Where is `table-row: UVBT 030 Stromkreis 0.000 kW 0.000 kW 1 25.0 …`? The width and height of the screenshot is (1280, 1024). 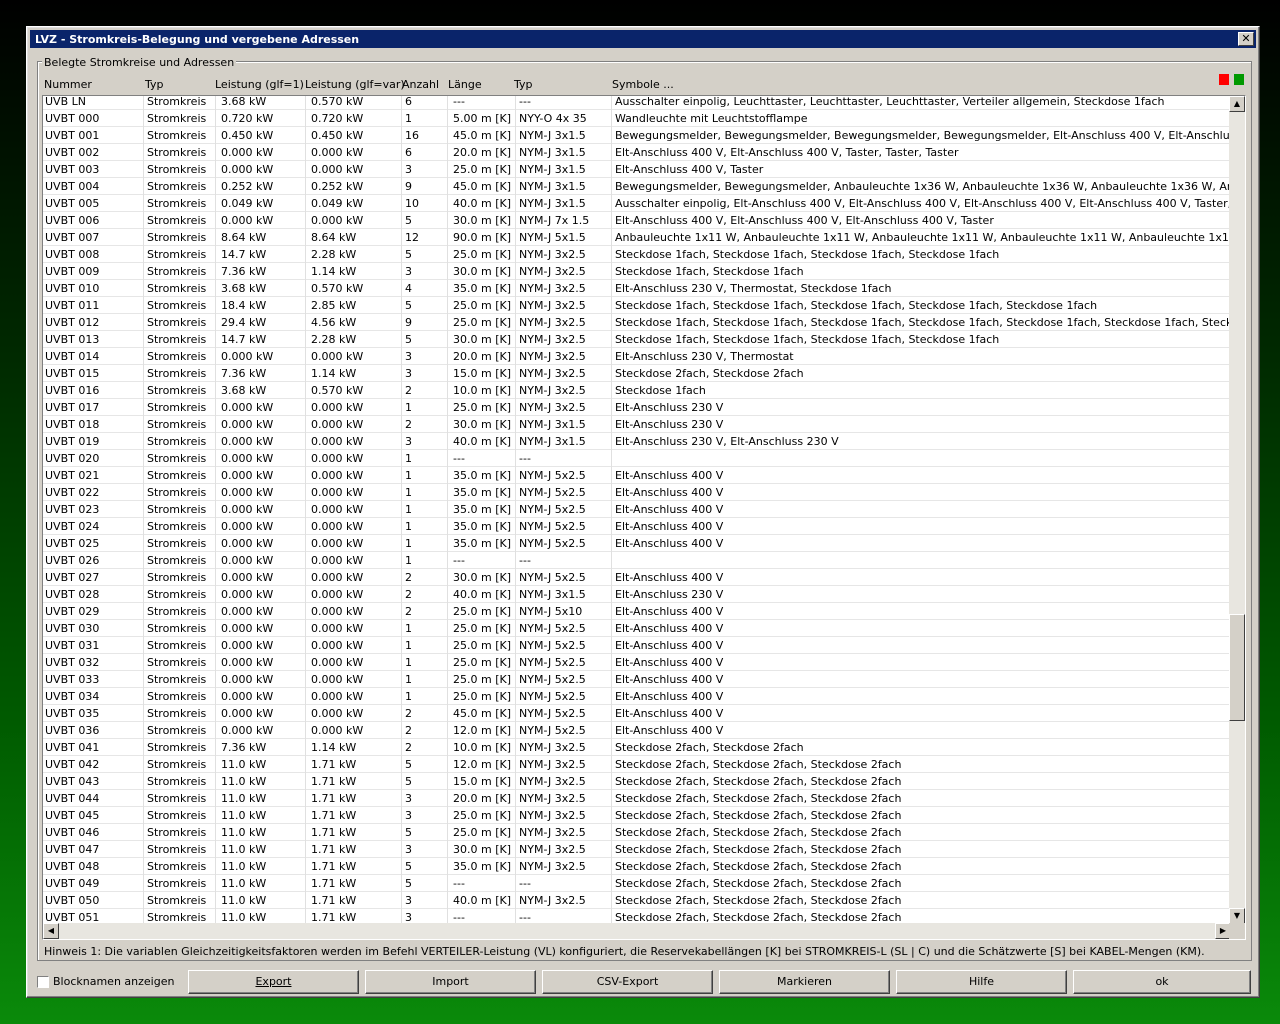 table-row: UVBT 030 Stromkreis 0.000 kW 0.000 kW 1 25.0 … is located at coordinates (637, 628).